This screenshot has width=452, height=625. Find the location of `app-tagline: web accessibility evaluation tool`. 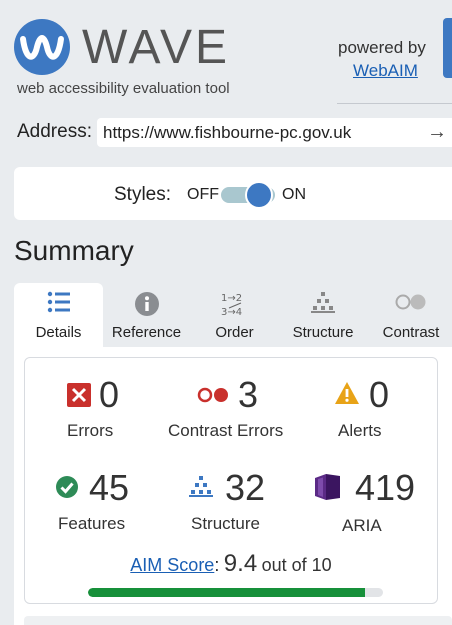

app-tagline: web accessibility evaluation tool is located at coordinates (123, 88).